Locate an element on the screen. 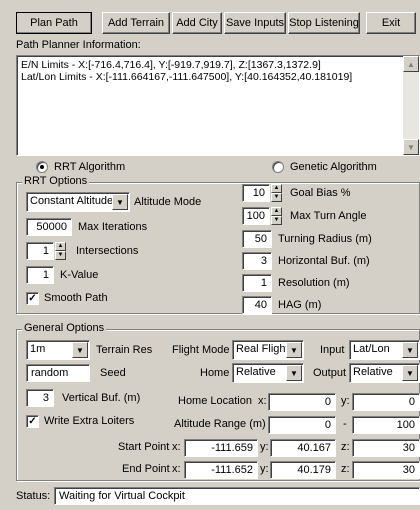 The height and width of the screenshot is (510, 420). status-field: Waiting for Virtual Cockpit is located at coordinates (237, 496).